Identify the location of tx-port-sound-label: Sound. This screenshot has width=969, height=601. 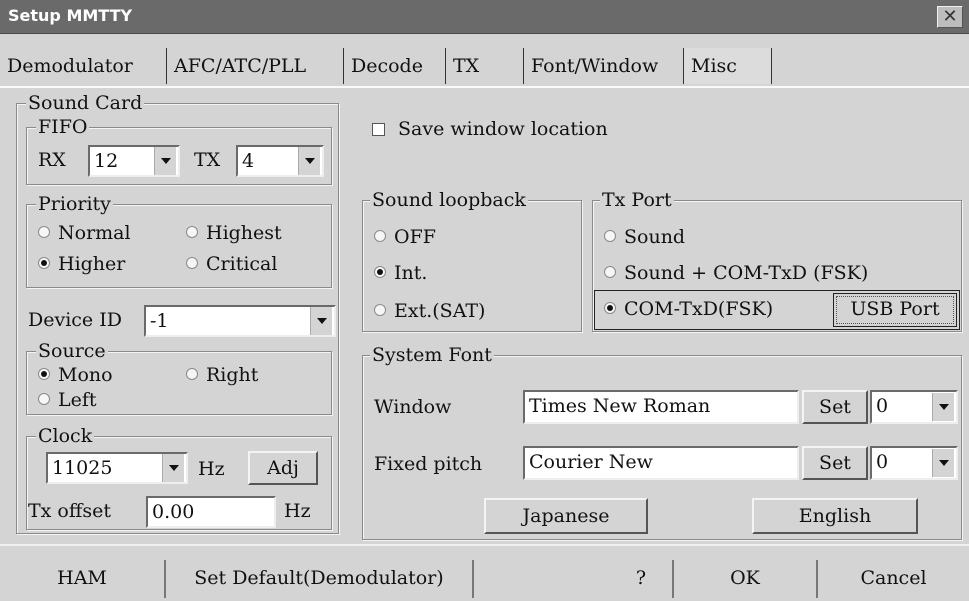
(655, 237).